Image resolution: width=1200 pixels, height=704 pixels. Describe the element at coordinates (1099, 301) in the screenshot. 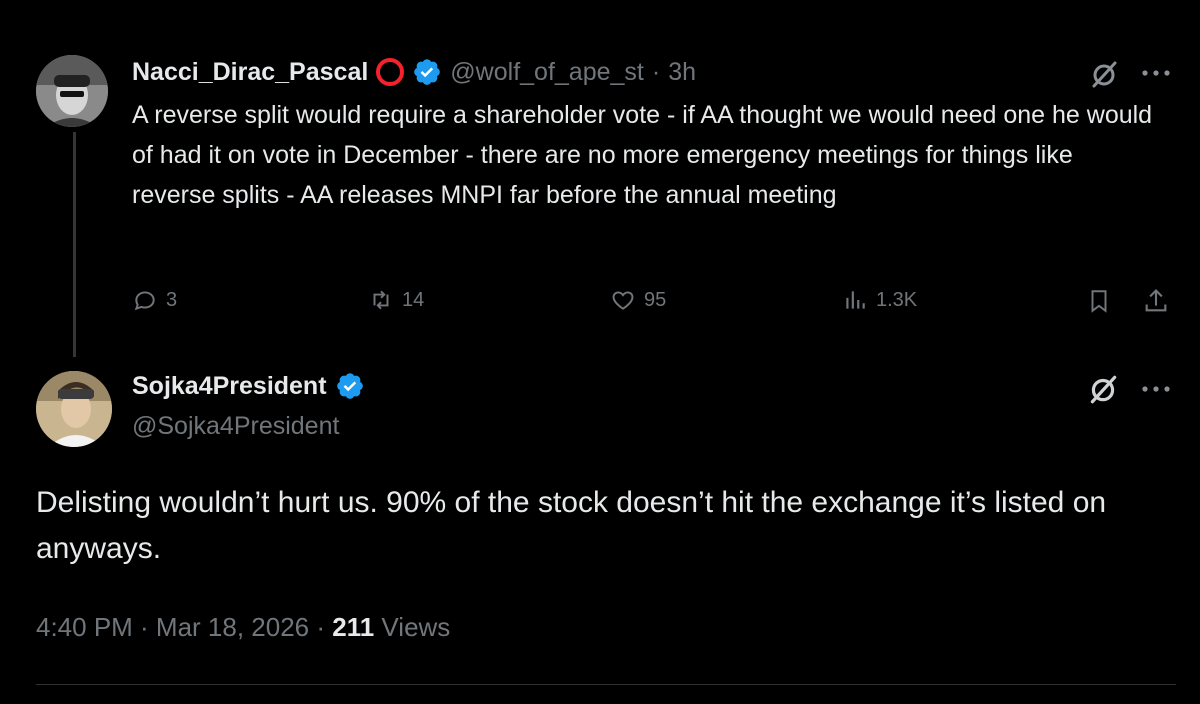

I see `bookmark-icon` at that location.